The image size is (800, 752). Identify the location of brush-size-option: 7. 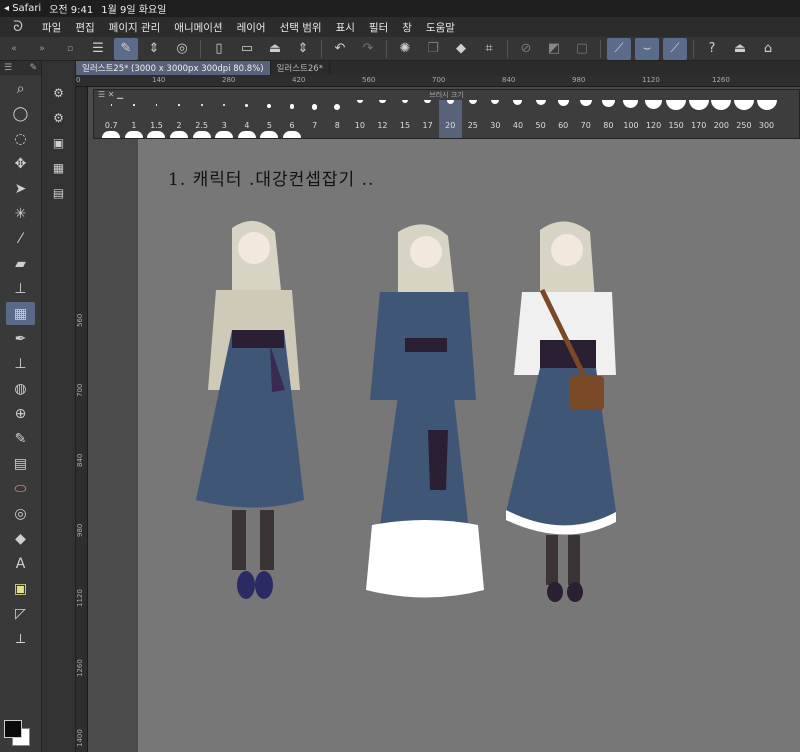
(314, 119).